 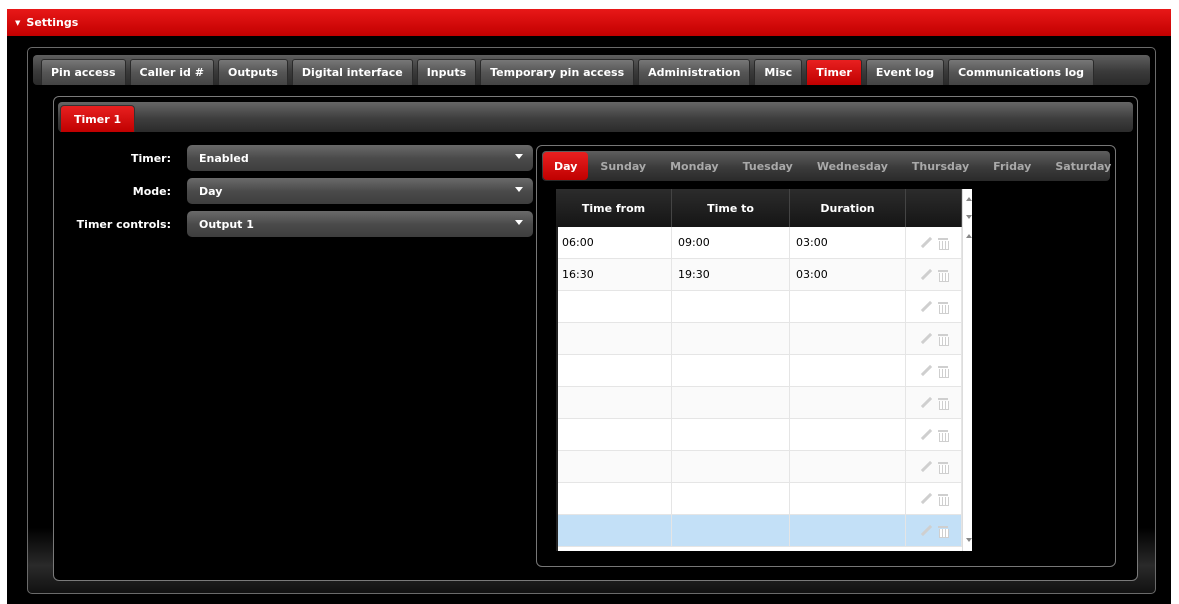 I want to click on collapse-arrow-icon: ▼, so click(x=17, y=23).